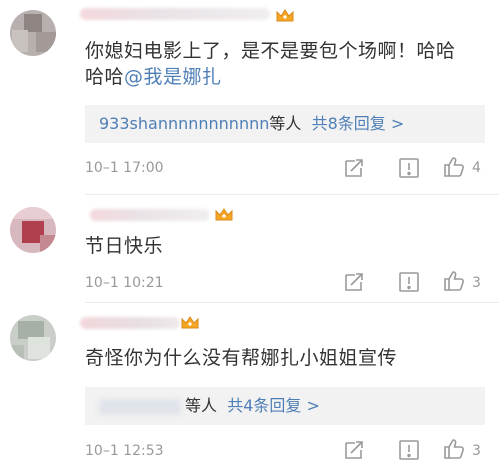 The height and width of the screenshot is (471, 499). I want to click on timestamp: 10–1 12:53, so click(124, 451).